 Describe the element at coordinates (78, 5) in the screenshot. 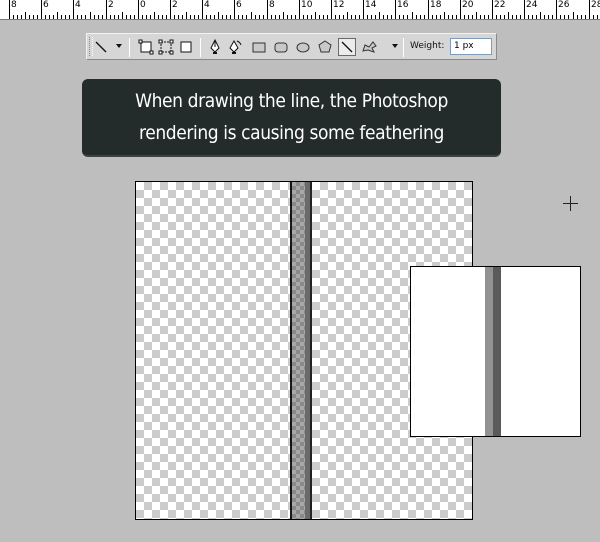

I see `ruler-label: 4` at that location.